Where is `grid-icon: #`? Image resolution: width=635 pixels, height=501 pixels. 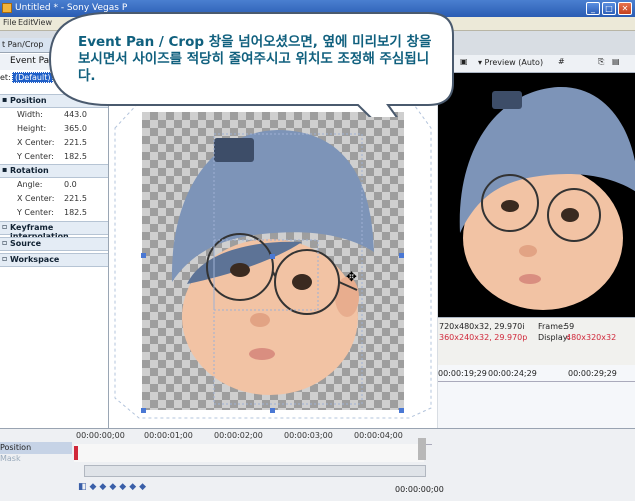
grid-icon: # is located at coordinates (561, 61).